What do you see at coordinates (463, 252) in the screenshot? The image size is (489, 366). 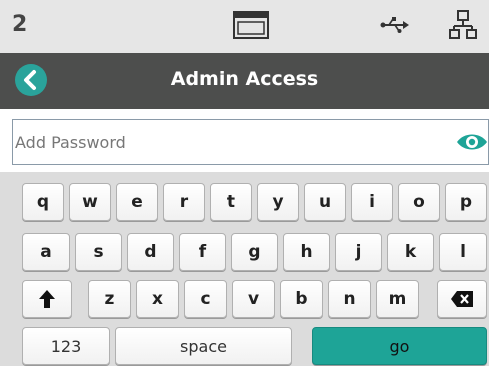 I see `key-l: l` at bounding box center [463, 252].